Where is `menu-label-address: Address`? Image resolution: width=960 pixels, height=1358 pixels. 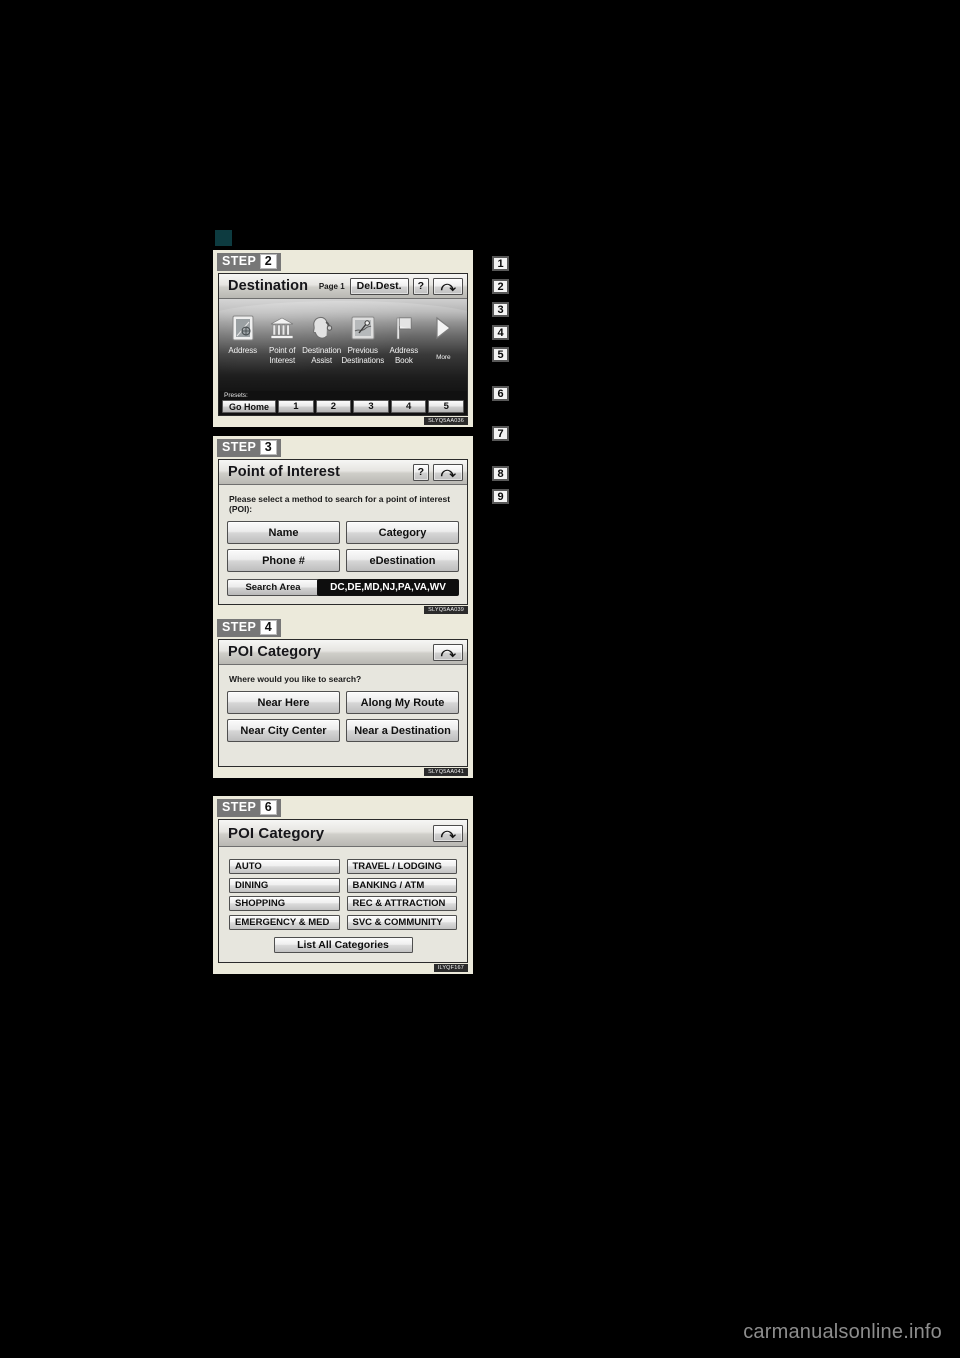
menu-label-address: Address is located at coordinates (243, 351).